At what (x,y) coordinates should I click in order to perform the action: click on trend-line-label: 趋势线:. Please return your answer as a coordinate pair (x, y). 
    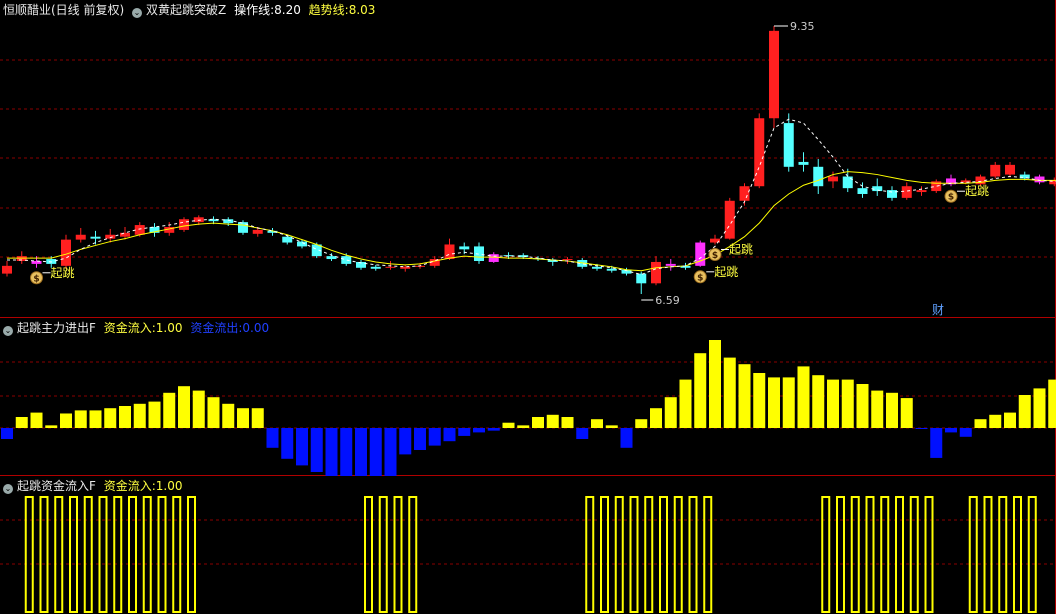
    Looking at the image, I should click on (328, 10).